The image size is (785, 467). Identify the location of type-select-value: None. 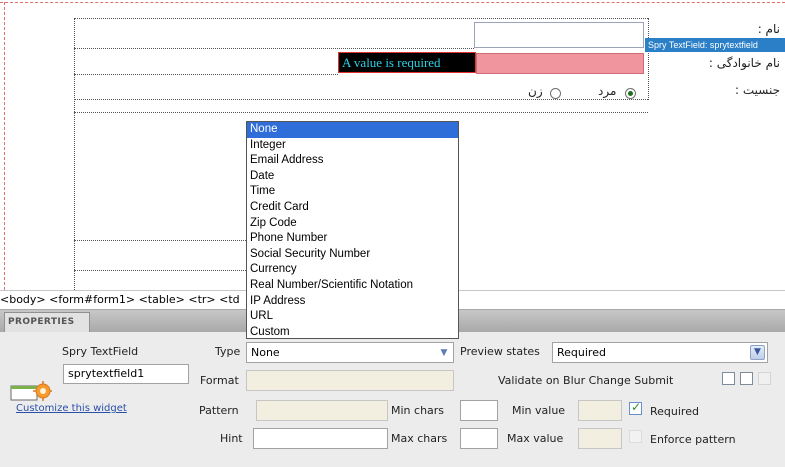
(265, 352).